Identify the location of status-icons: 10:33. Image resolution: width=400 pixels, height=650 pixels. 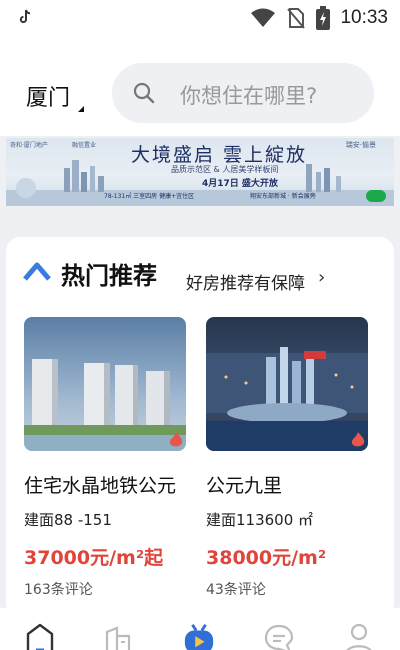
(319, 18).